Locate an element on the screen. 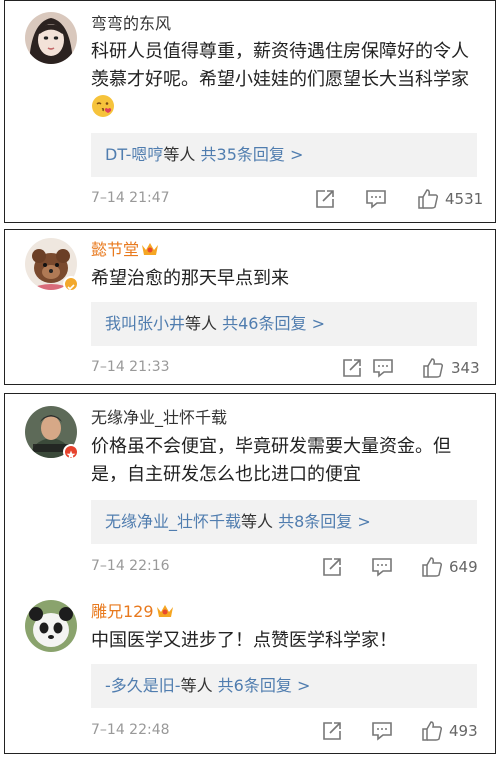 This screenshot has width=500, height=759. reply-count-link: 共46条回复 > is located at coordinates (273, 323).